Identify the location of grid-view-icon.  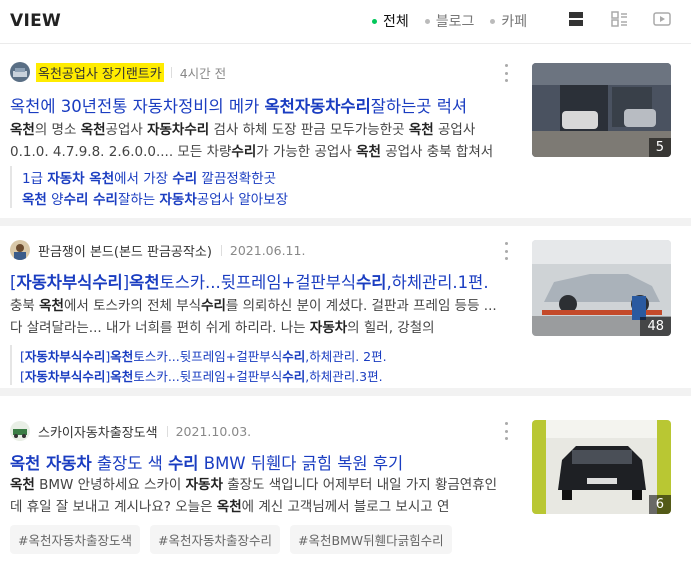
(619, 19).